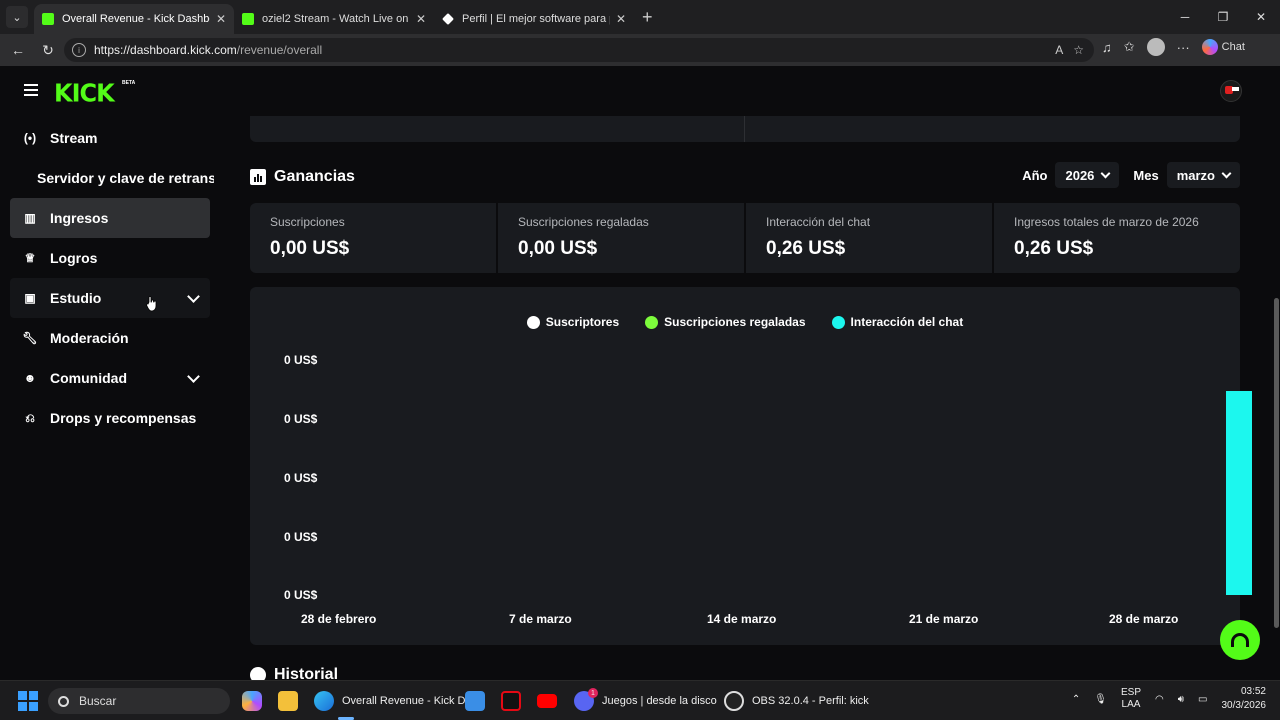 This screenshot has height=720, width=1280. I want to click on browser-tab-3: Perfil | El mejor software para pote ✕, so click(534, 19).